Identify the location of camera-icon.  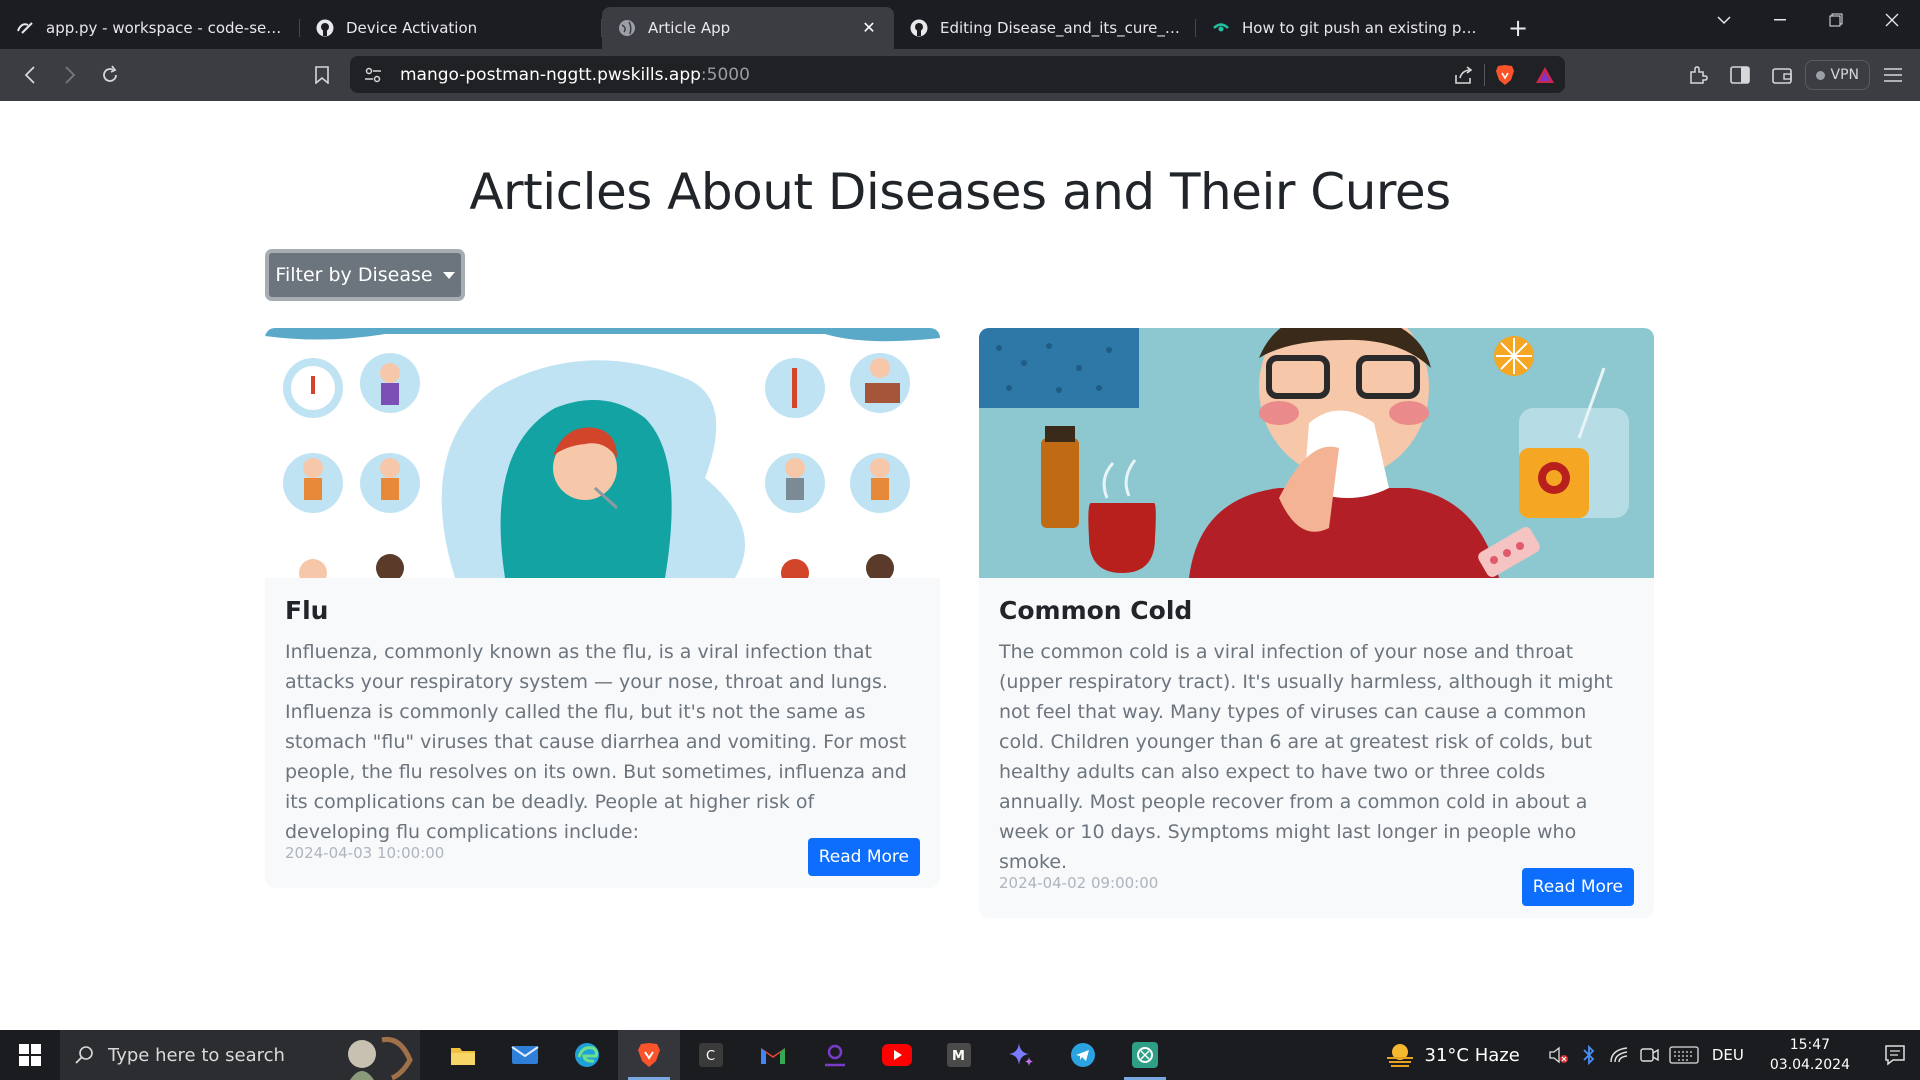
(1649, 1055).